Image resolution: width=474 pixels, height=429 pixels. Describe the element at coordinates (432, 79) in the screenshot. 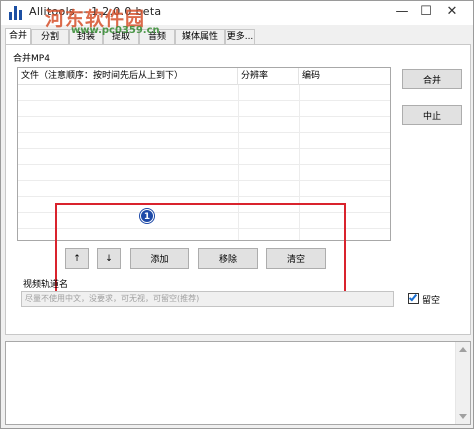

I see `merge-button: 合并` at that location.